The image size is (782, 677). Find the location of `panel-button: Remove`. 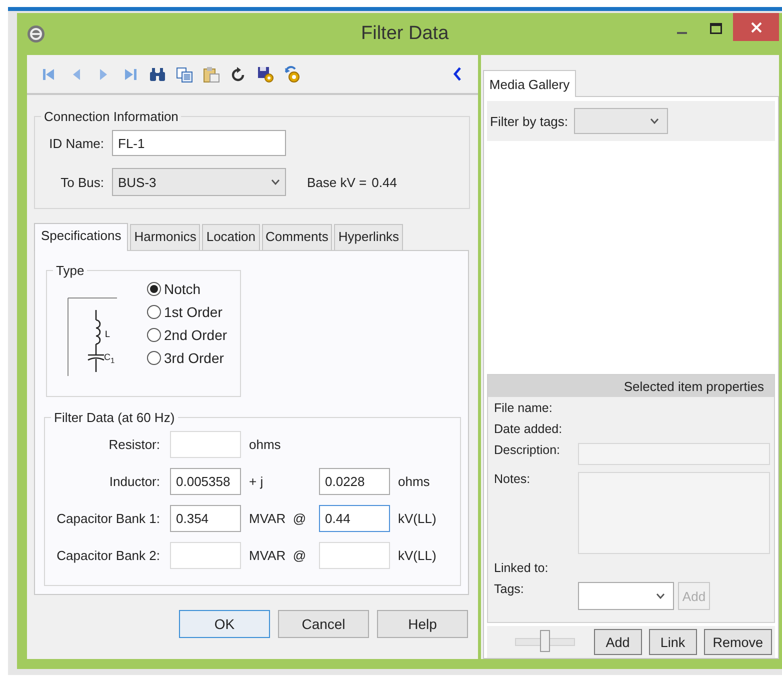

panel-button: Remove is located at coordinates (738, 642).